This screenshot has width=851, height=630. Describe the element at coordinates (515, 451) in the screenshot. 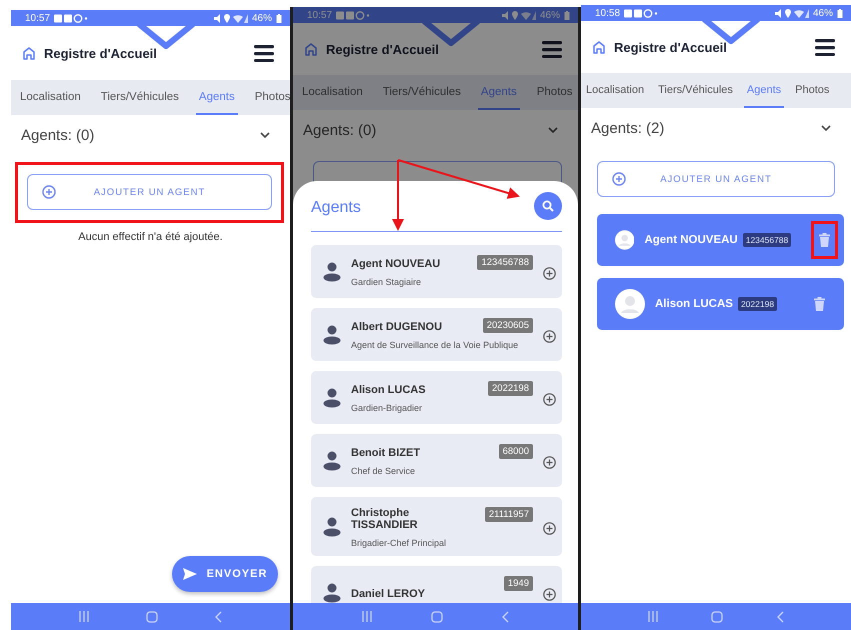

I see `matricule-badge: 68000` at that location.